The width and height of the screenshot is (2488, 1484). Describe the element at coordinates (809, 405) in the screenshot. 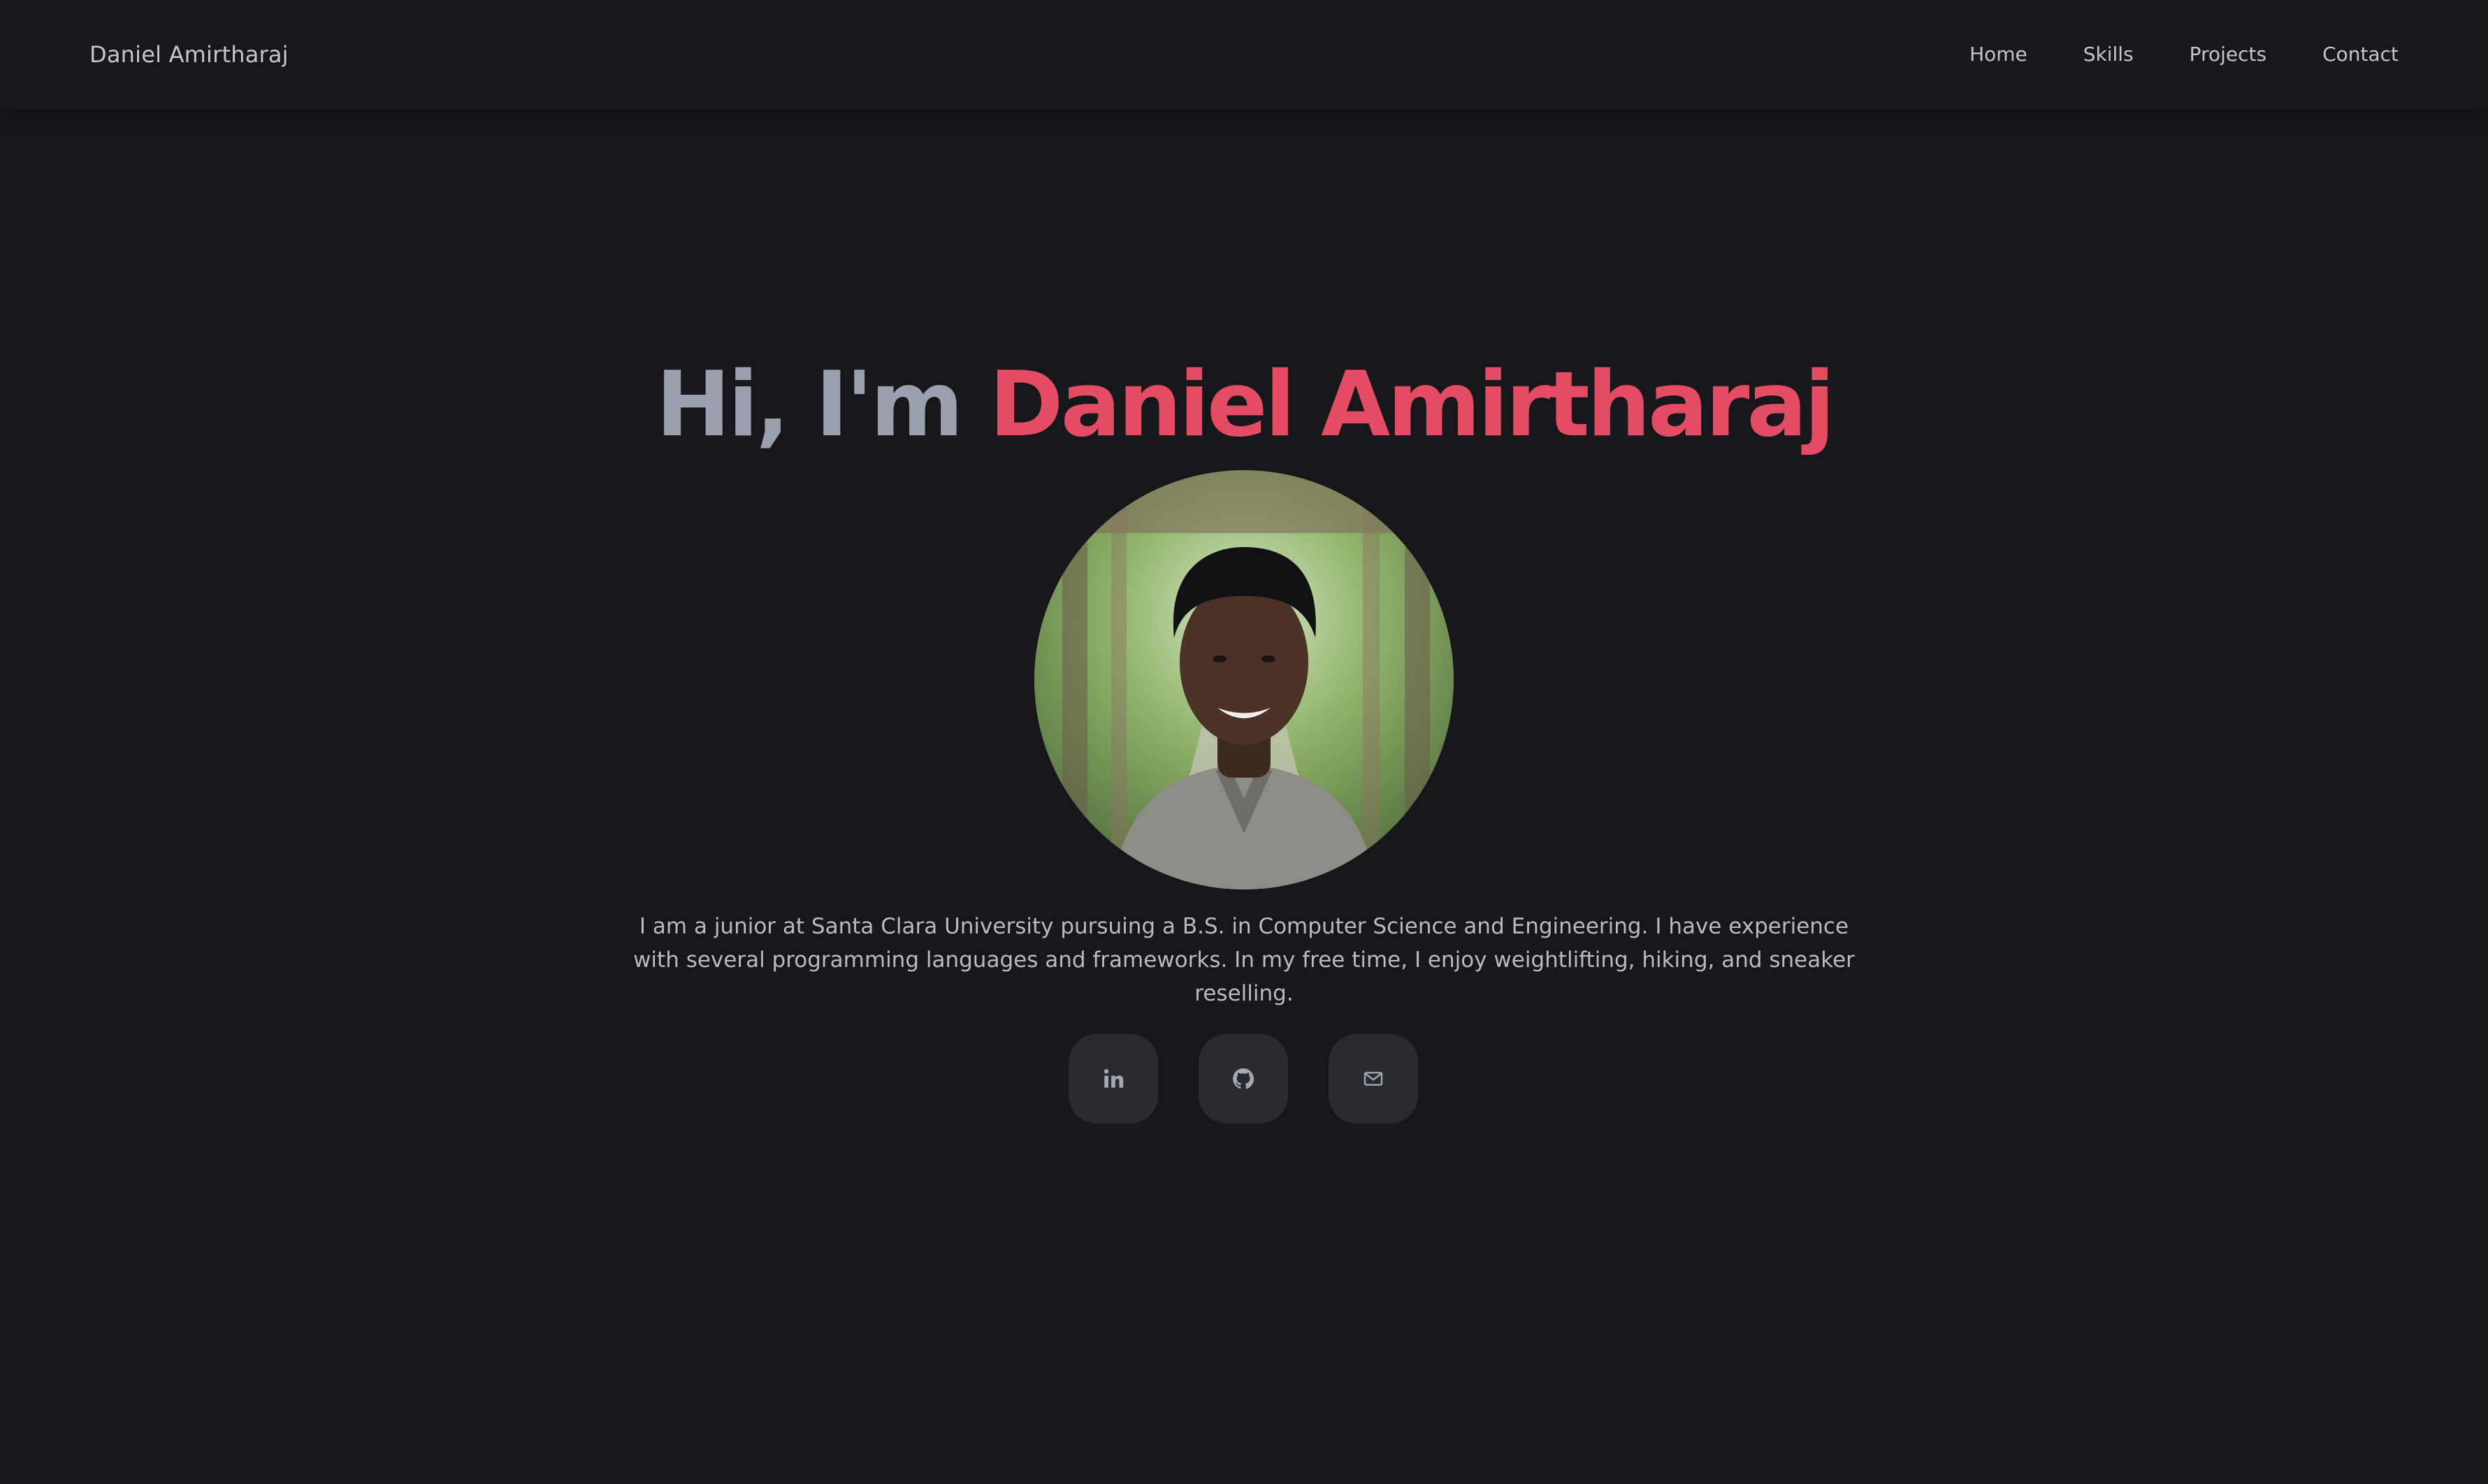

I see `hero-greeting: Hi, I'm` at that location.